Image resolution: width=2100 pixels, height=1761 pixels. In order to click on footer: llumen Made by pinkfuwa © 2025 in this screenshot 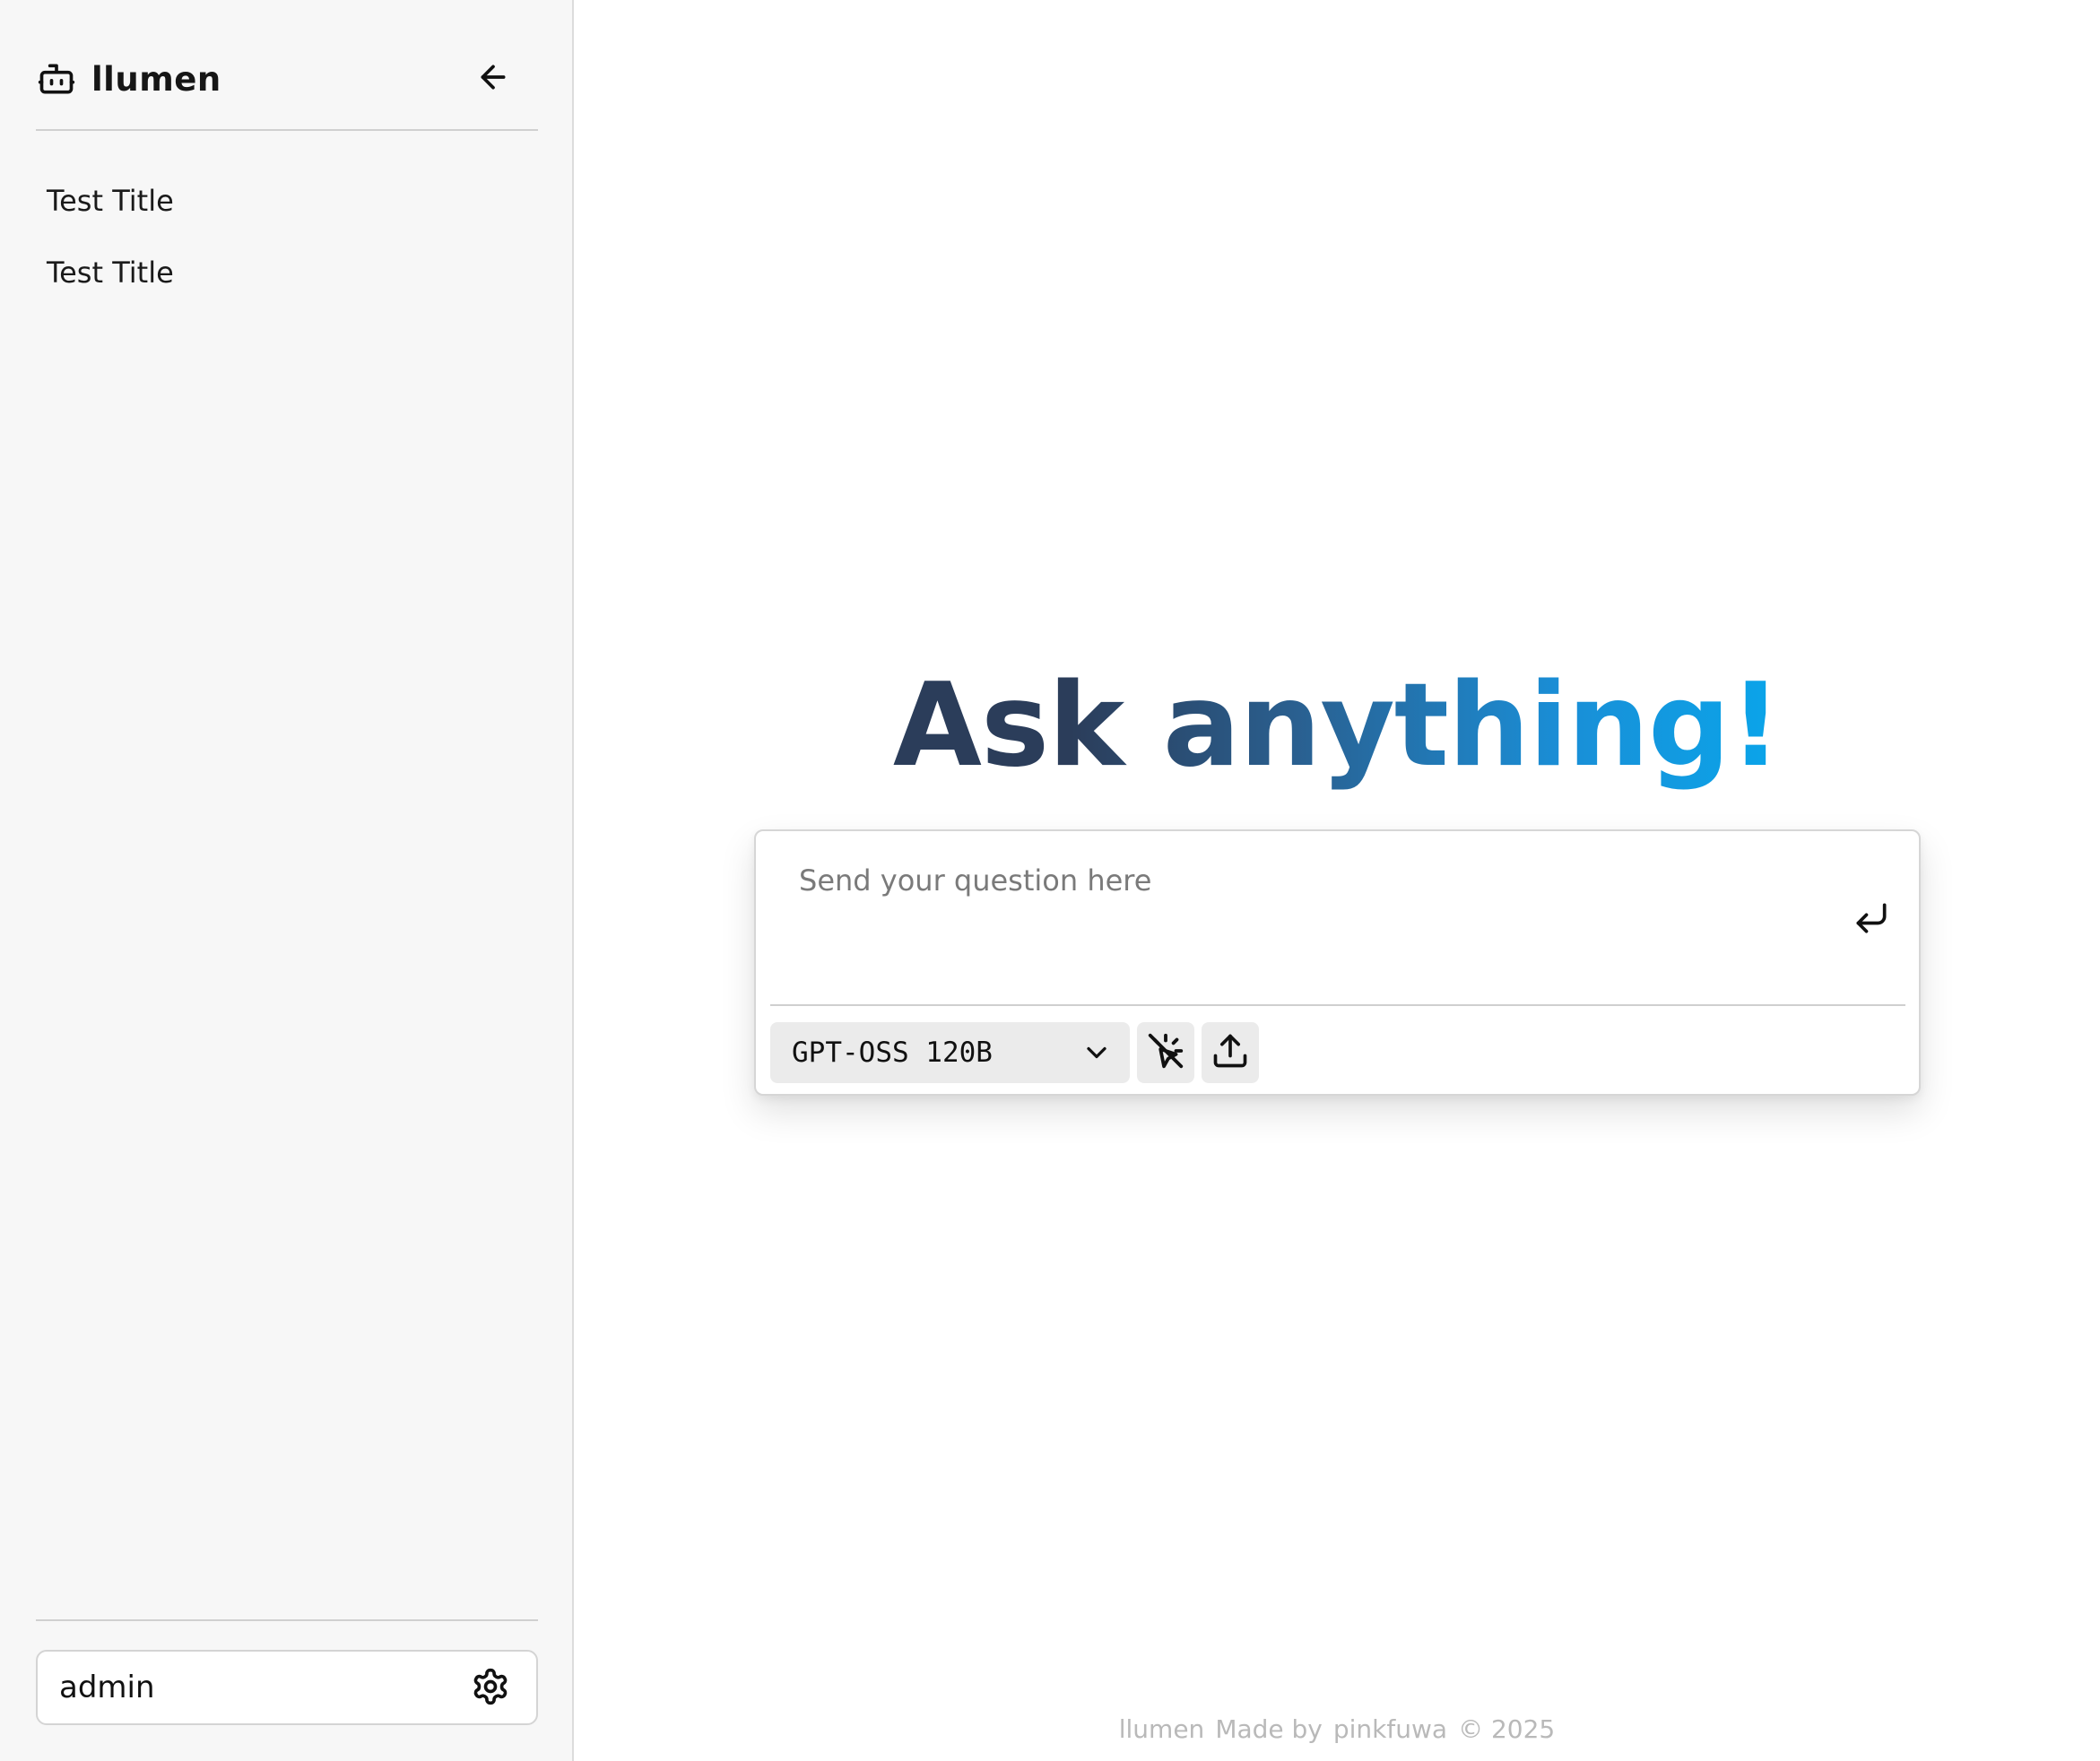, I will do `click(1337, 1729)`.